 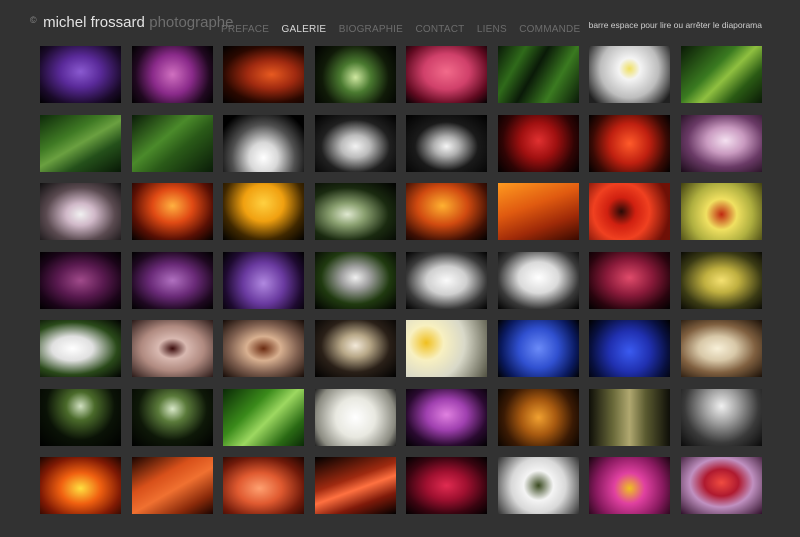 I want to click on nav-contact: CONTACT, so click(x=439, y=29).